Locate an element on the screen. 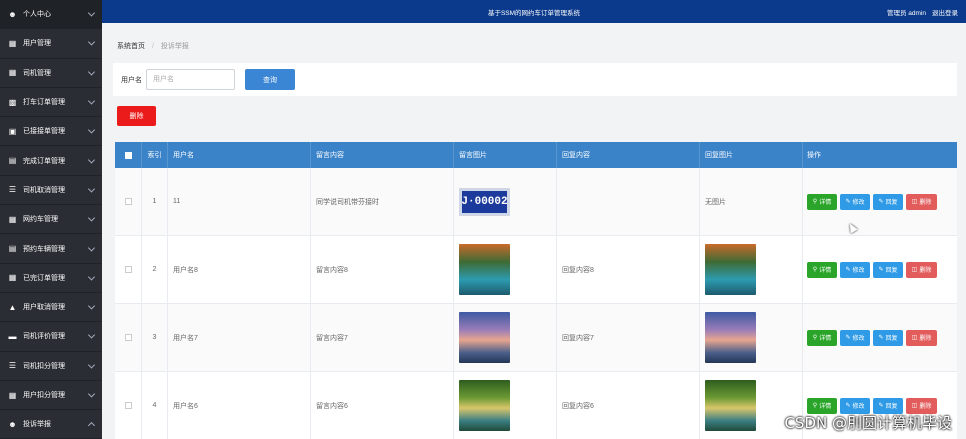 Image resolution: width=966 pixels, height=439 pixels. sidebar-item-complaints: ☻ 投诉举报 is located at coordinates (51, 424).